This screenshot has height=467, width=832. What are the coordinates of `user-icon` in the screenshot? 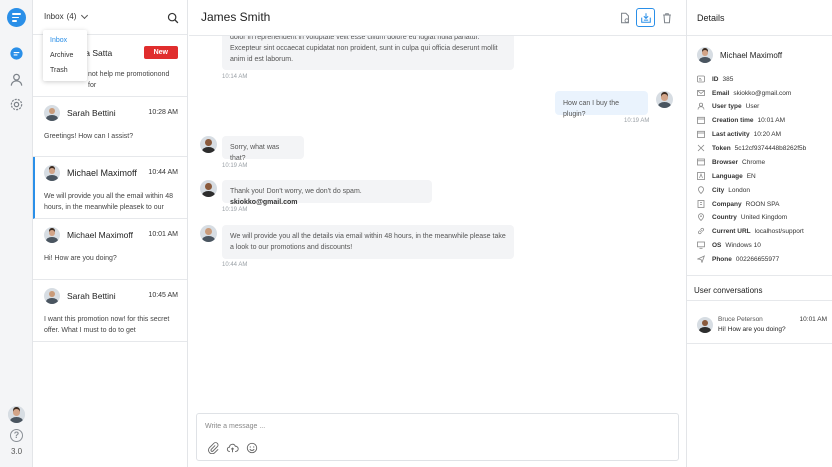 It's located at (701, 106).